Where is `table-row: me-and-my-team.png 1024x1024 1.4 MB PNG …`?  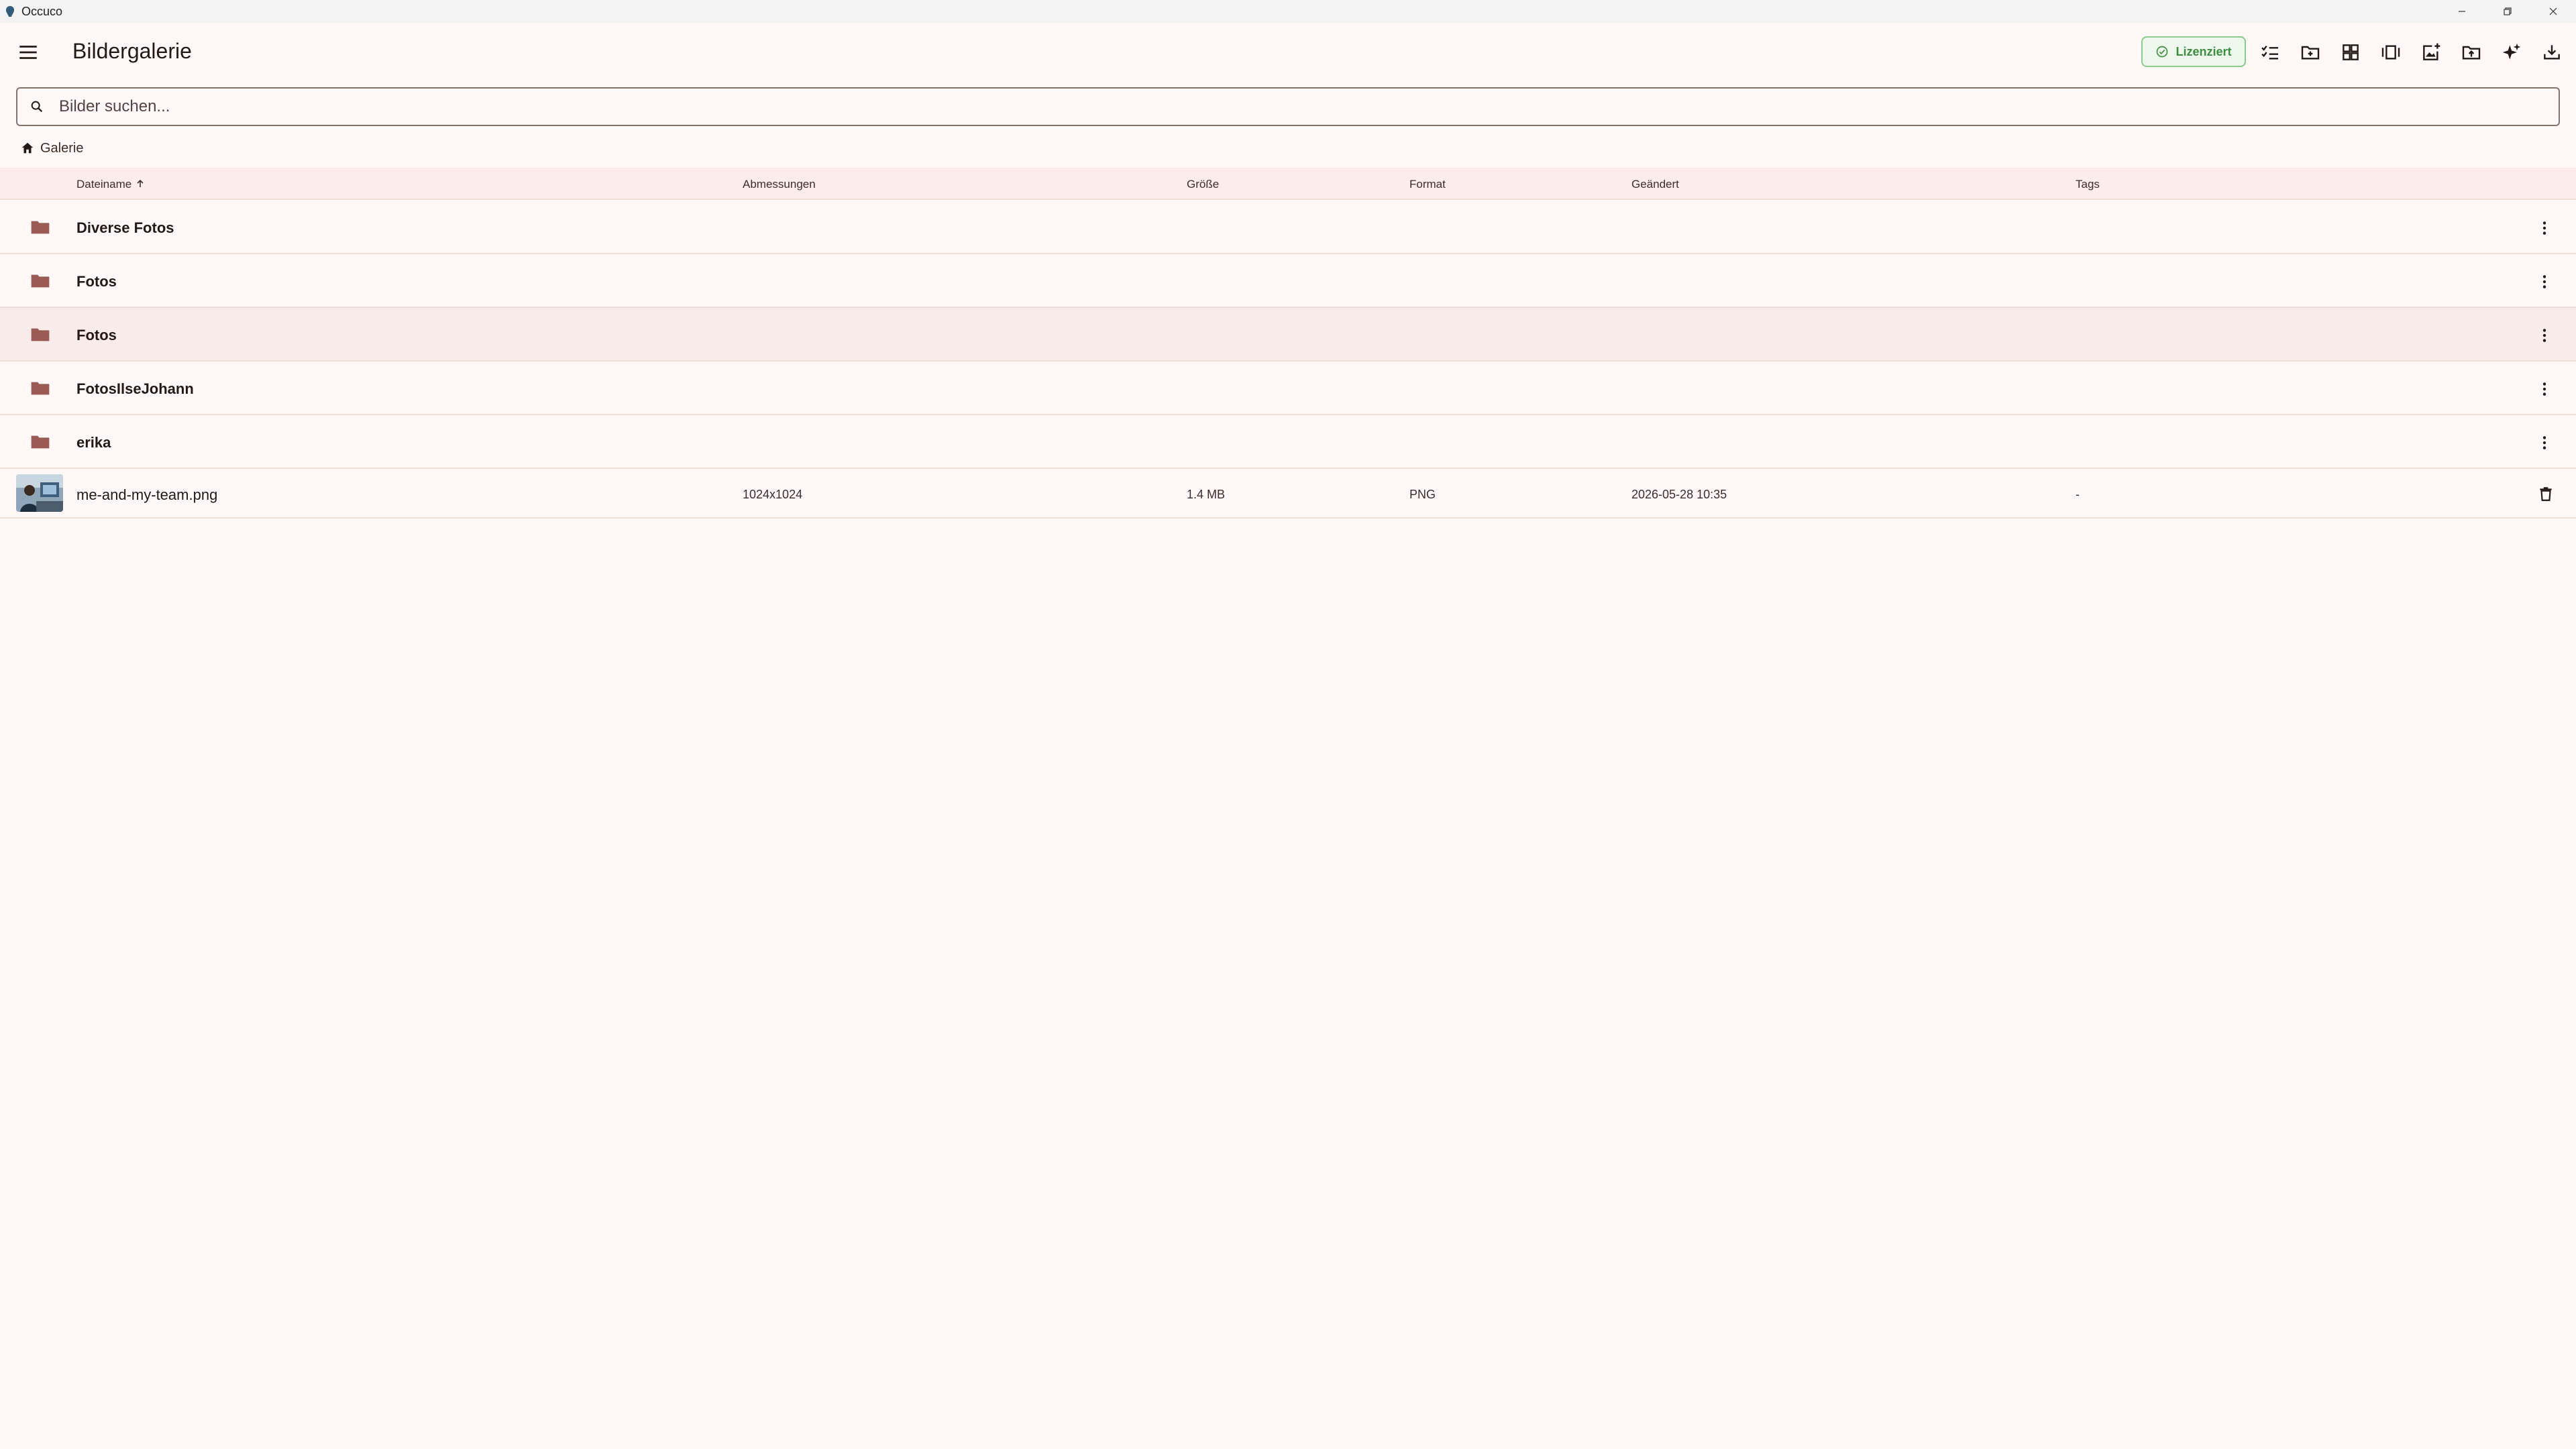
table-row: me-and-my-team.png 1024x1024 1.4 MB PNG … is located at coordinates (1288, 494).